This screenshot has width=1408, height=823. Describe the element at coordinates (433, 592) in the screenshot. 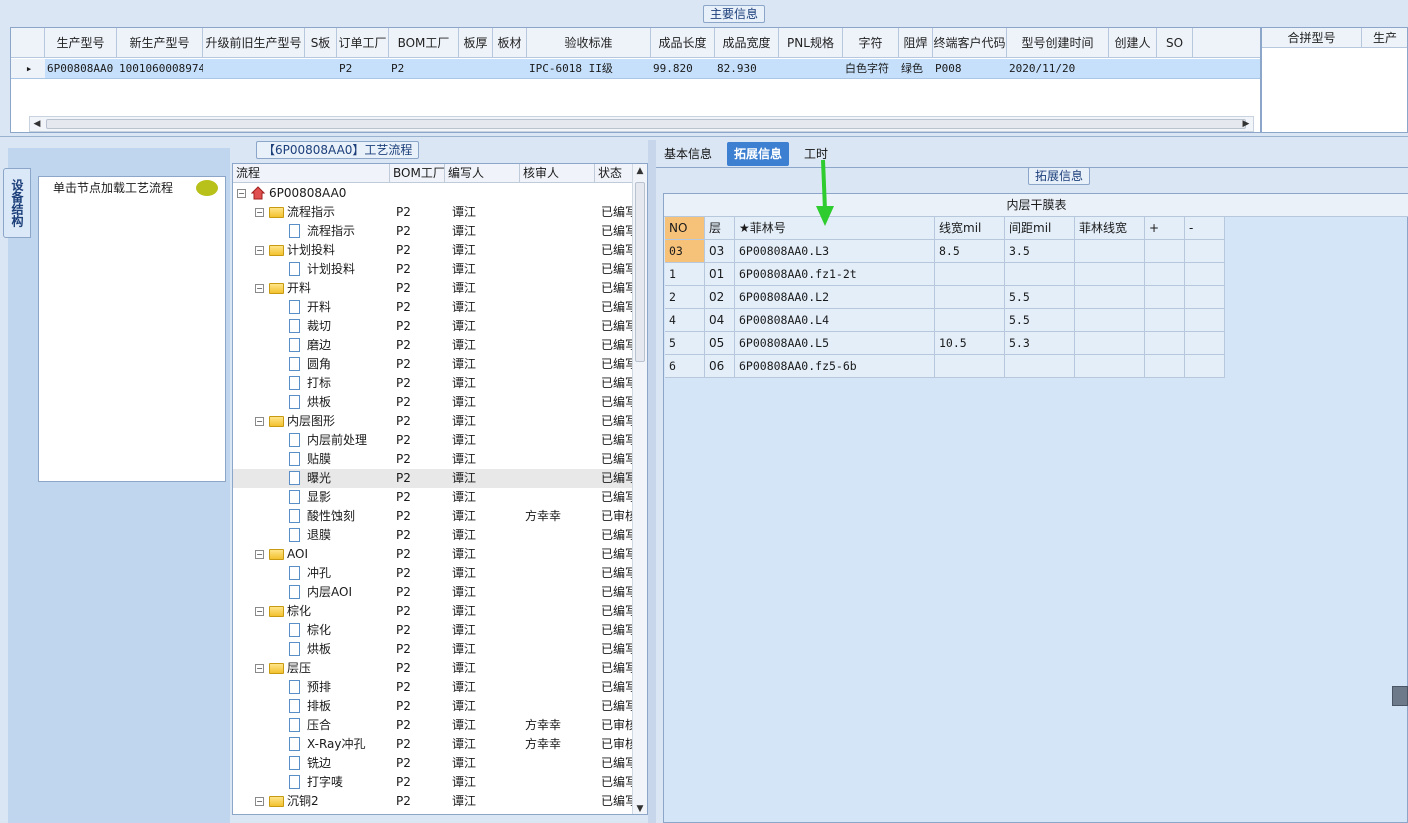

I see `tree-row: 内层AOI P2 谭江 已编写` at that location.